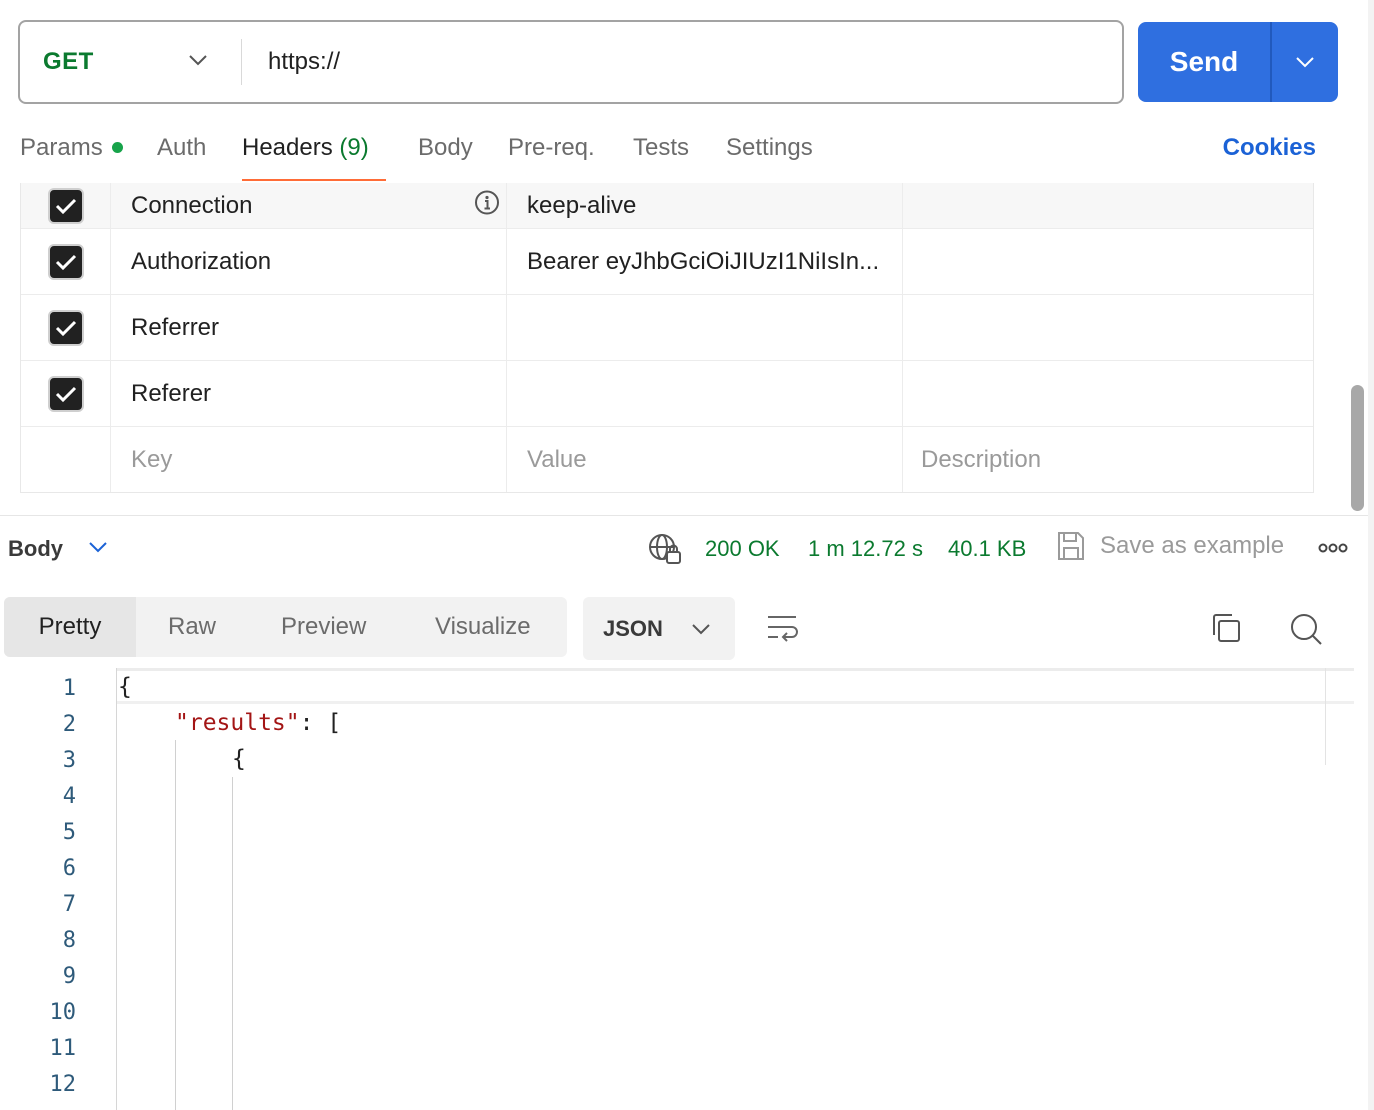 Image resolution: width=1374 pixels, height=1110 pixels. I want to click on table-row: Referer, so click(667, 394).